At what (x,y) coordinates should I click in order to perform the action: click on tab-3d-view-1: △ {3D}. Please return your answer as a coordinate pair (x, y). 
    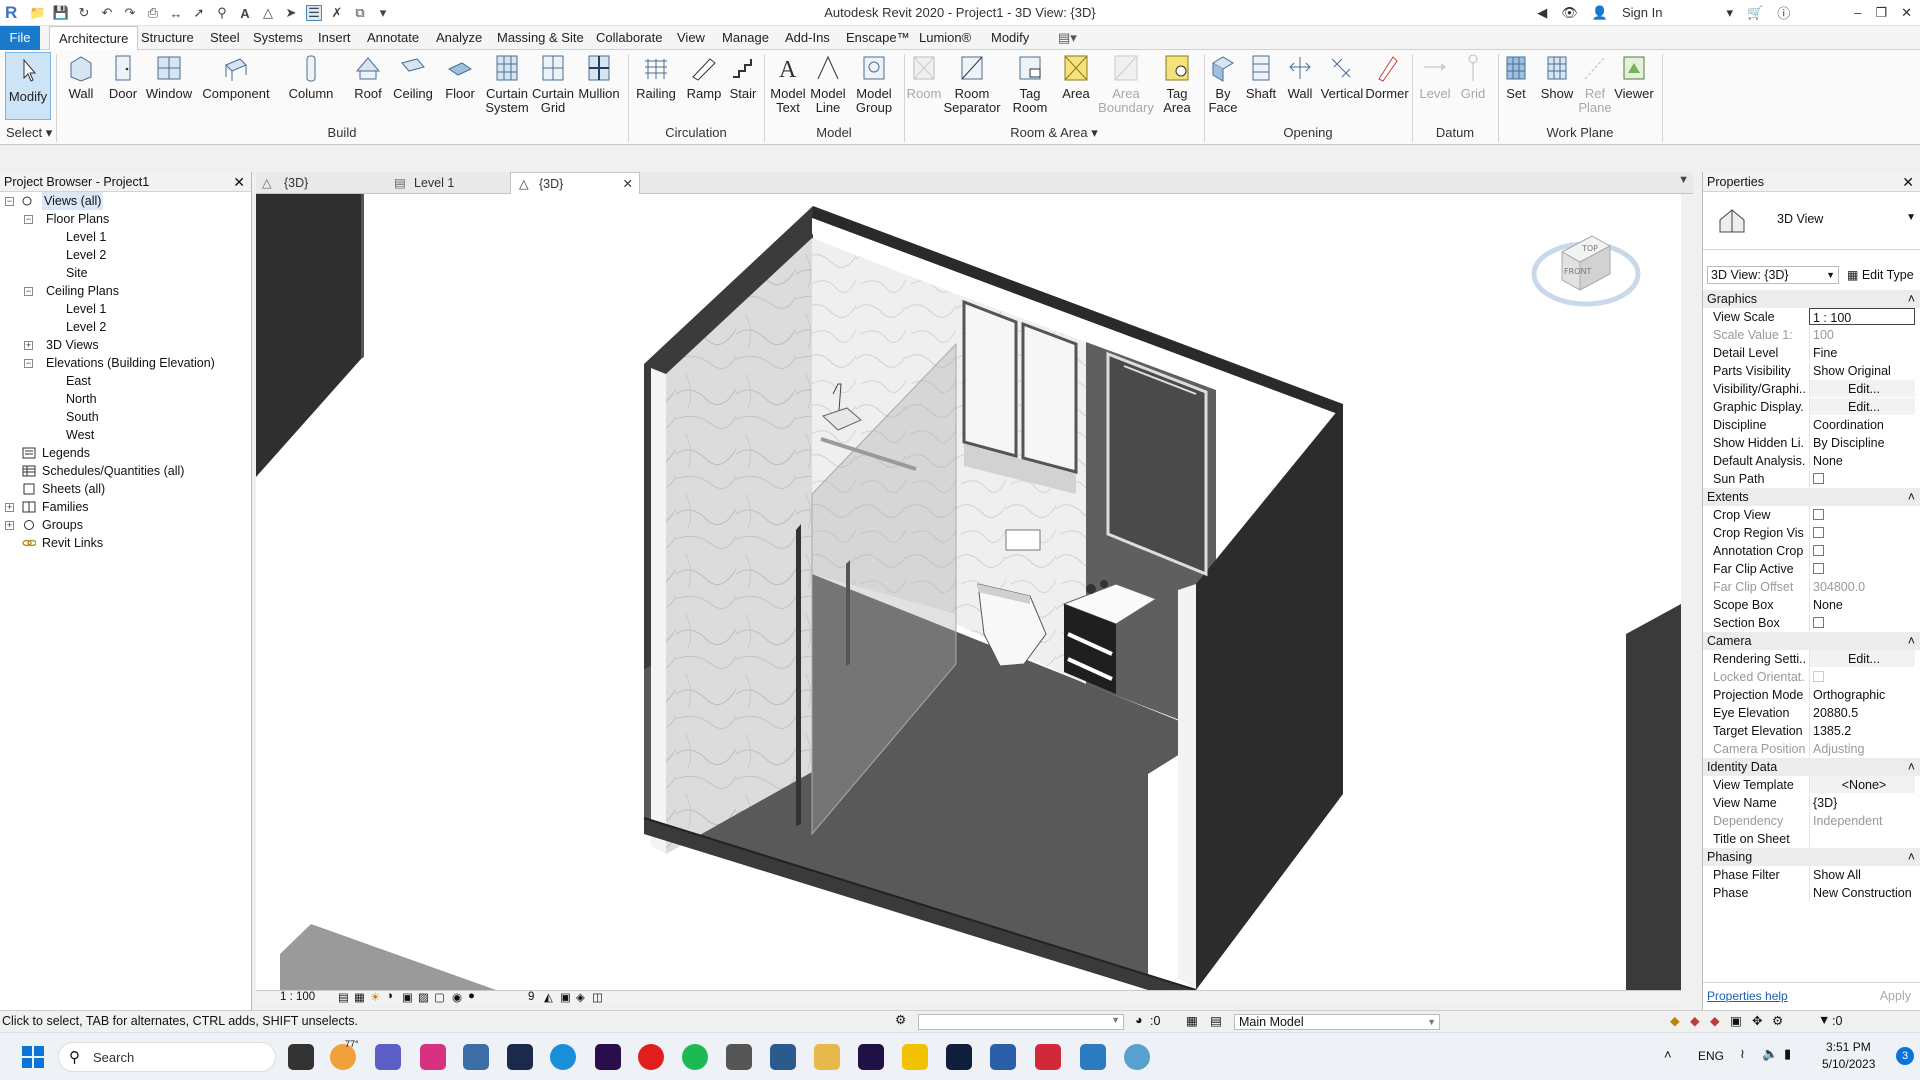
    Looking at the image, I should click on (319, 183).